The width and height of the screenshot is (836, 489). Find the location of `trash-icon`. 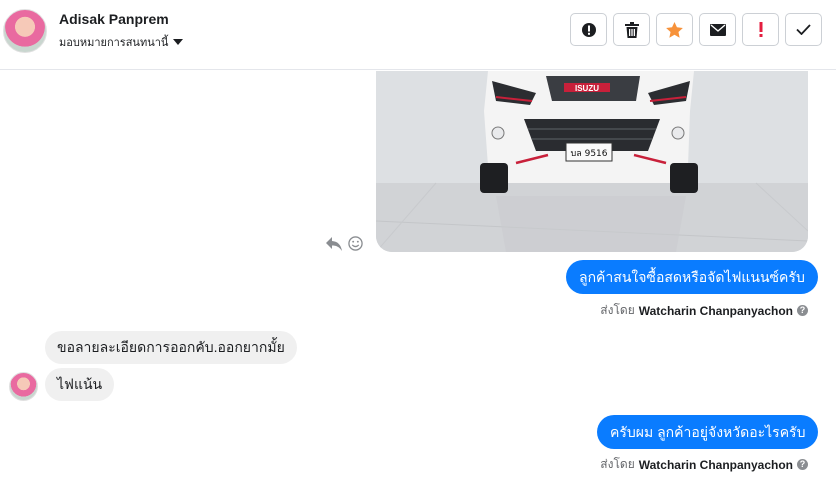

trash-icon is located at coordinates (631, 29).